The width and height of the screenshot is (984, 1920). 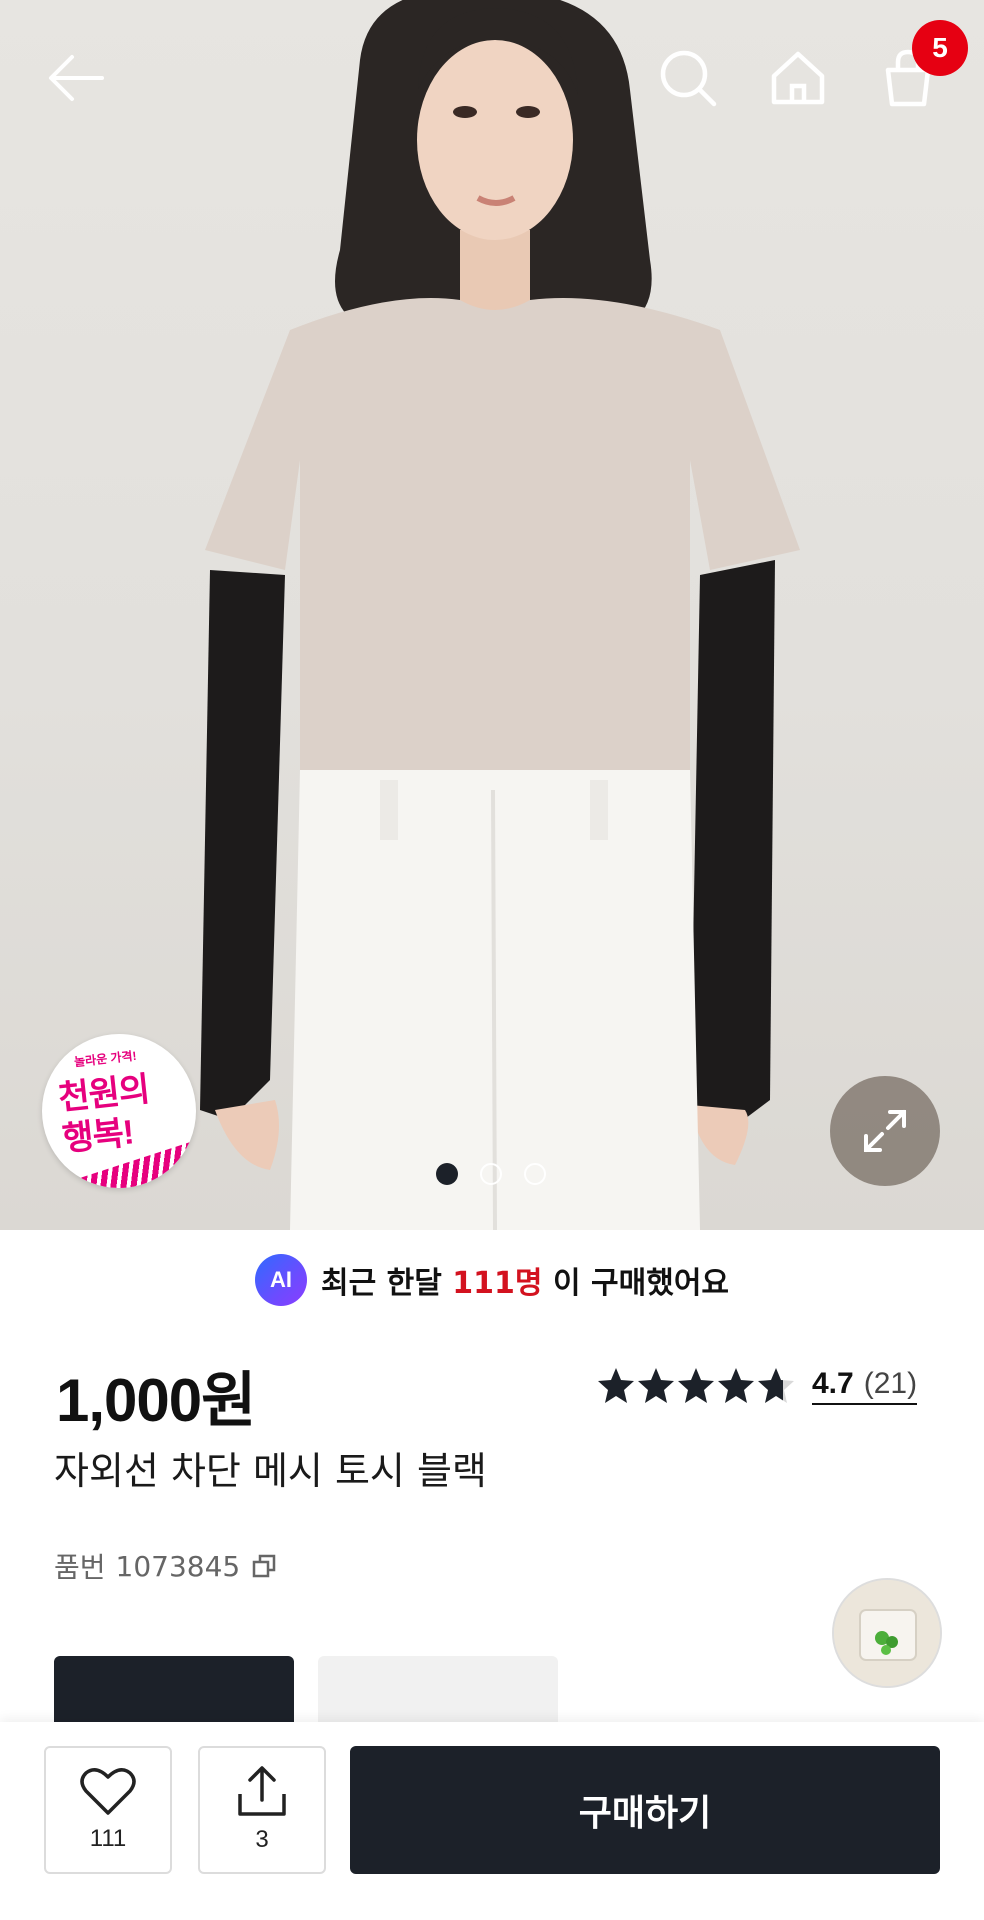 What do you see at coordinates (119, 1111) in the screenshot?
I see `promo-sticker: 놀라운 가격! 천원의 행복!` at bounding box center [119, 1111].